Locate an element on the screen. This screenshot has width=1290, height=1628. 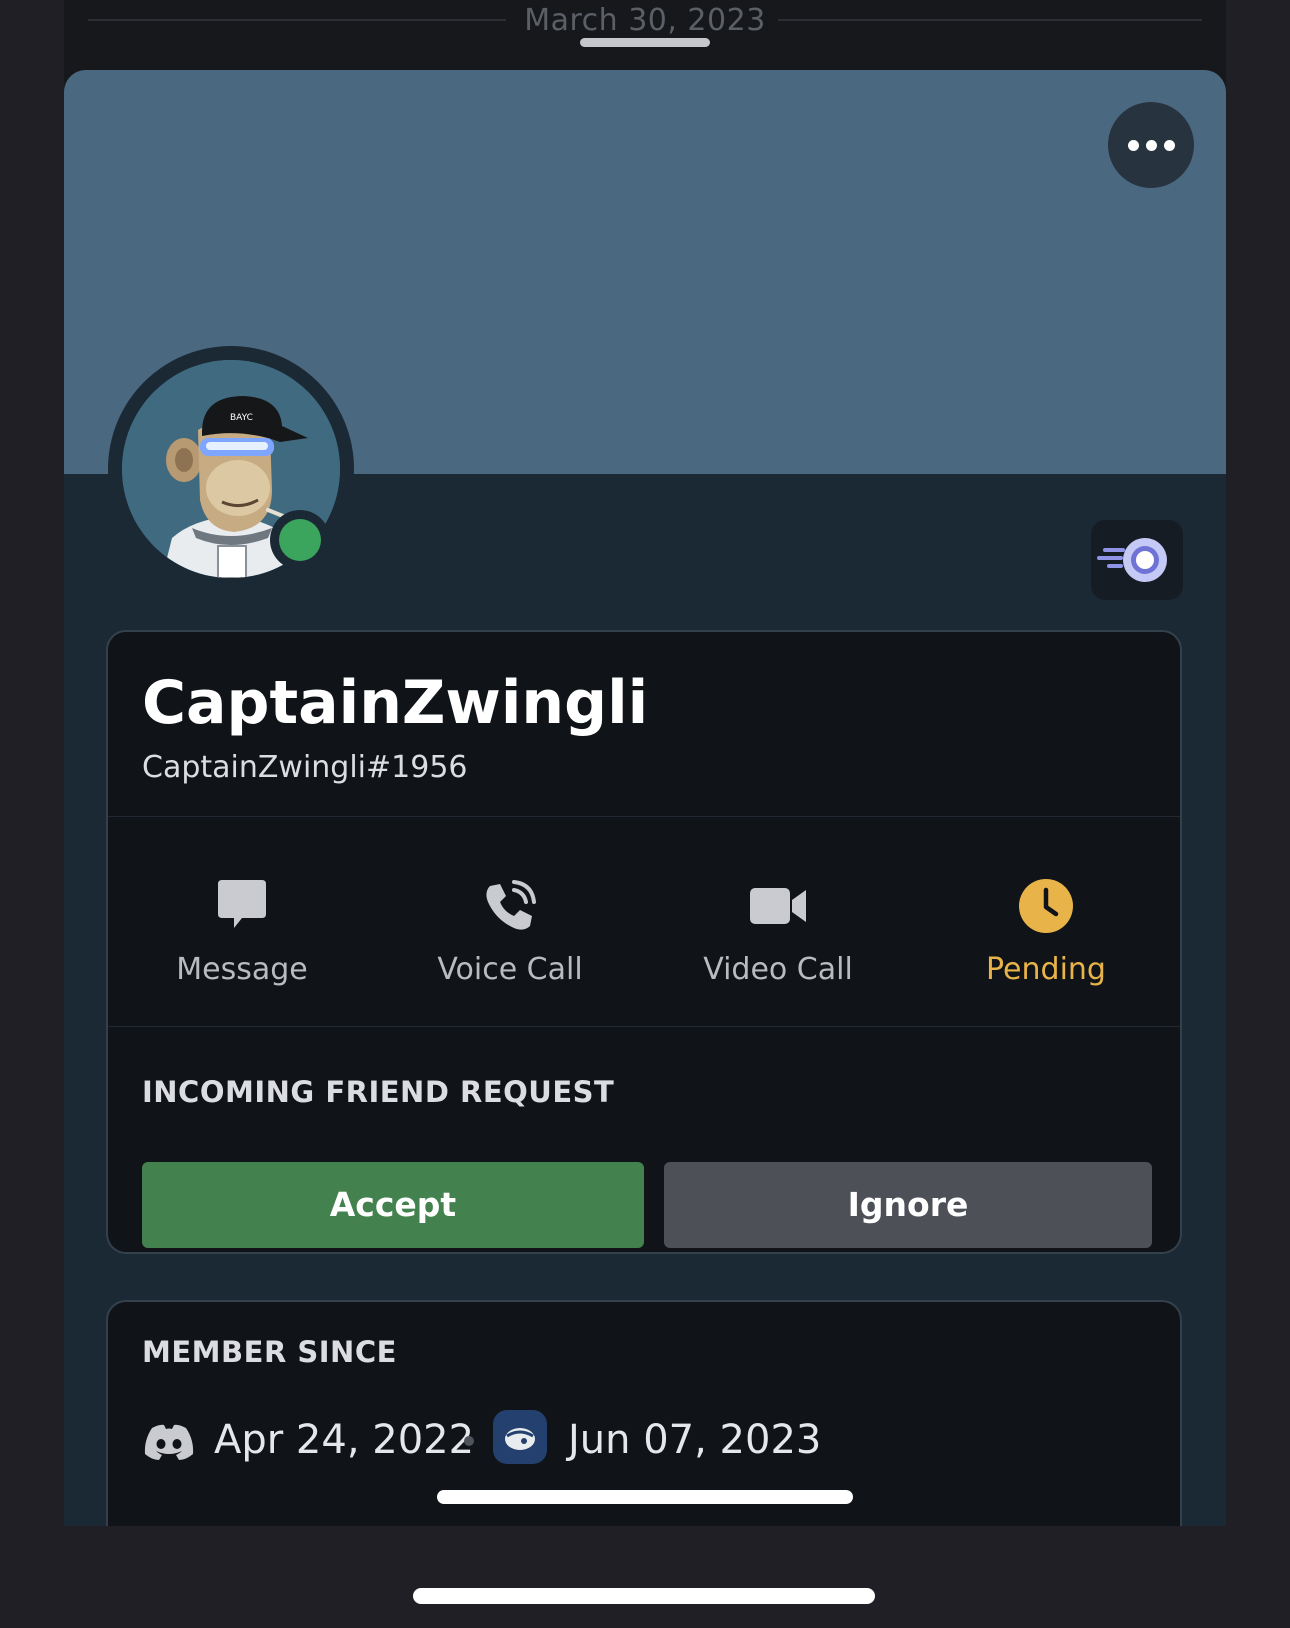
separator-dot is located at coordinates (469, 1441).